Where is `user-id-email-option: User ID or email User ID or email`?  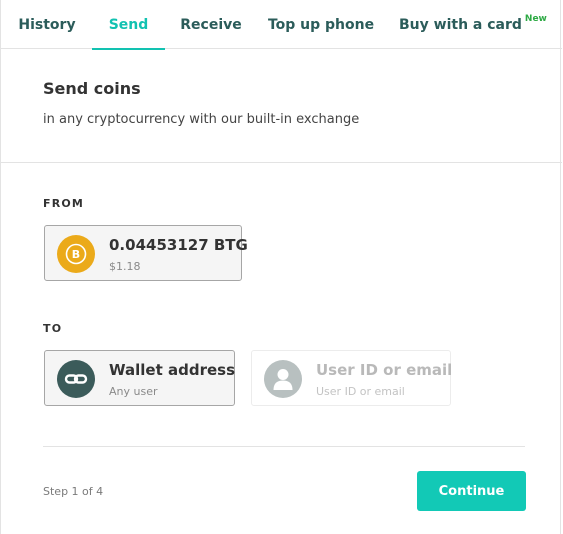 user-id-email-option: User ID or email User ID or email is located at coordinates (352, 378).